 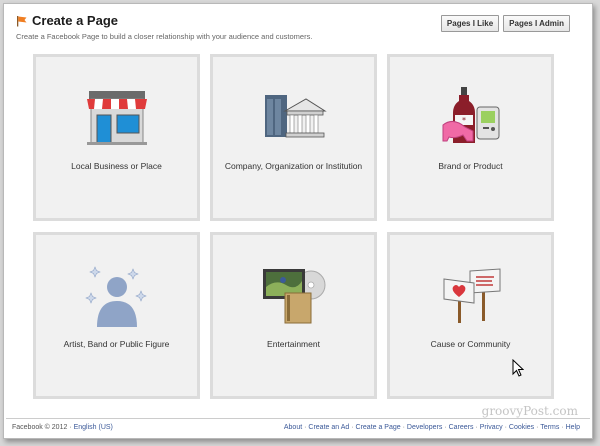 I want to click on category-entertainment: Entertainment, so click(x=293, y=315).